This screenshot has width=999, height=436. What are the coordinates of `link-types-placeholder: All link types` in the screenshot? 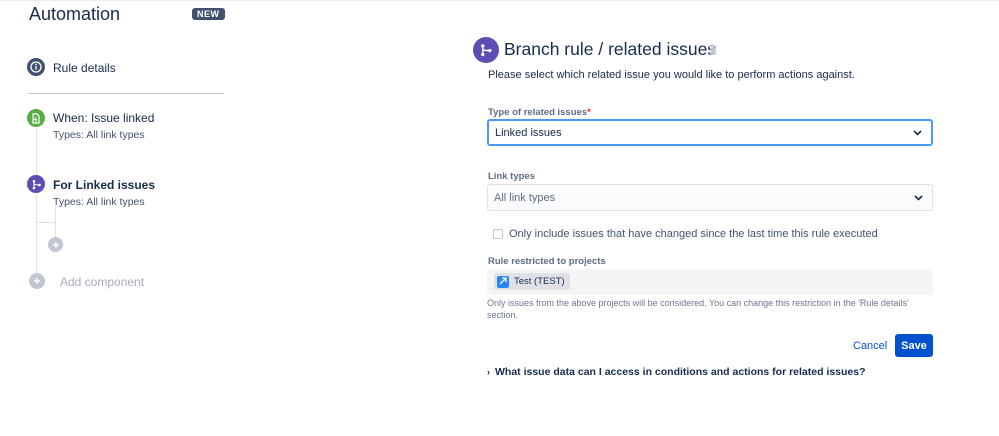 It's located at (525, 197).